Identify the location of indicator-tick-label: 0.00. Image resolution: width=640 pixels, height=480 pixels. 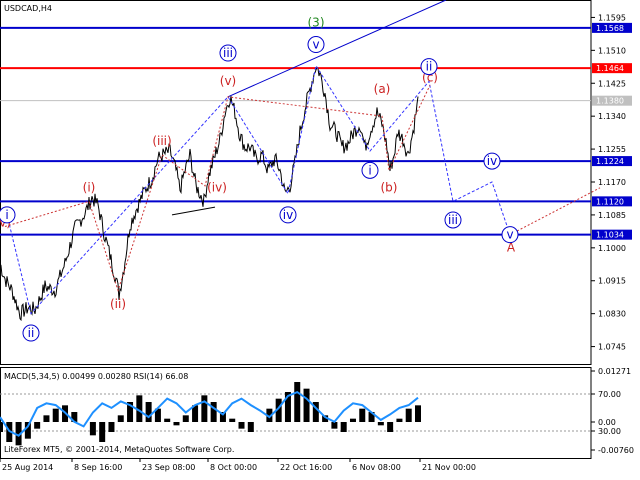
(607, 422).